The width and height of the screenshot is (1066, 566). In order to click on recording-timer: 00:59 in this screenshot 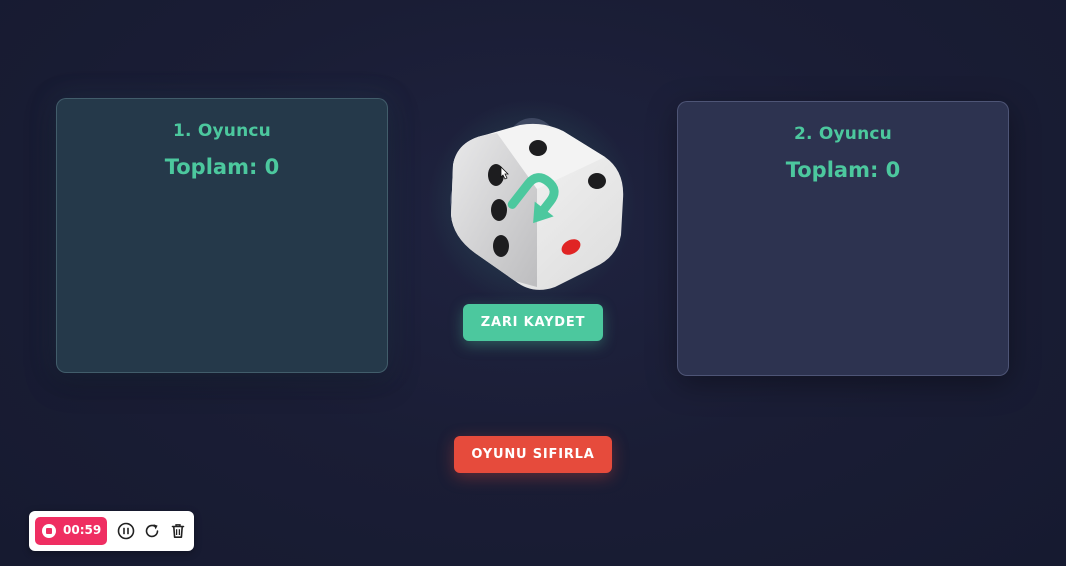, I will do `click(82, 530)`.